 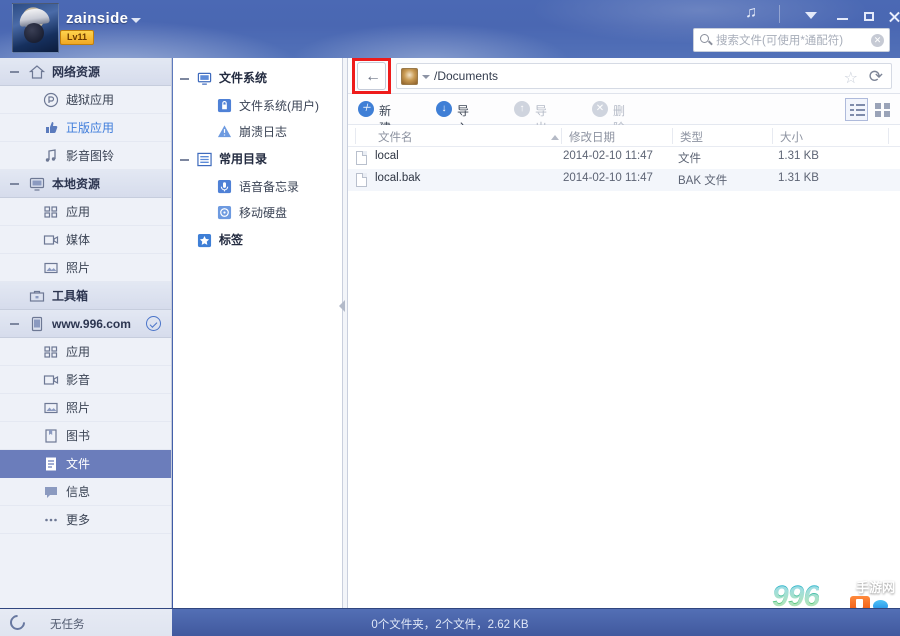 What do you see at coordinates (600, 109) in the screenshot?
I see `delete-icon: ✕` at bounding box center [600, 109].